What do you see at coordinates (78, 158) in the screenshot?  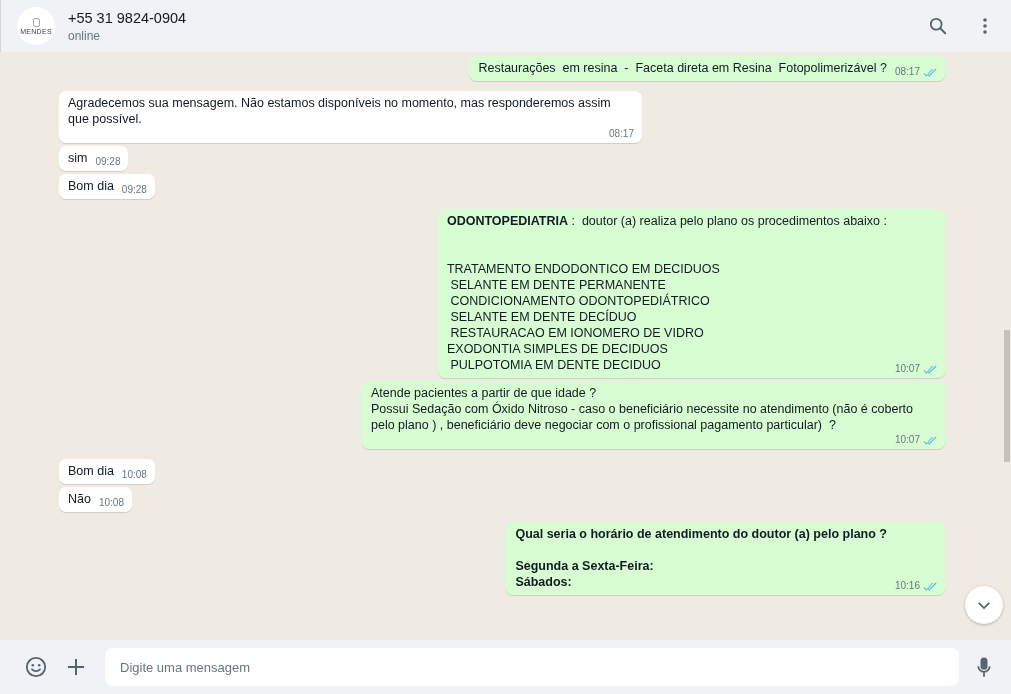 I see `message-text: sim` at bounding box center [78, 158].